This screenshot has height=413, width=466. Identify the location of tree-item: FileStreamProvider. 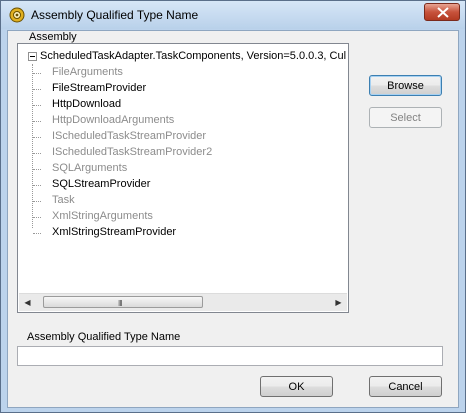
(99, 88).